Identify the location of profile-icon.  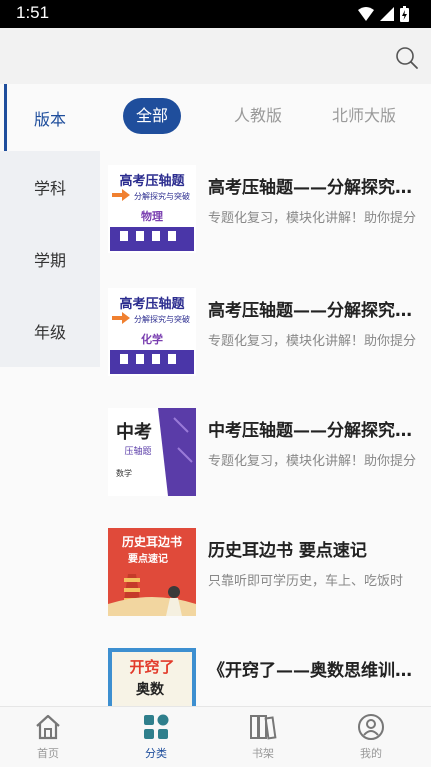
(371, 727).